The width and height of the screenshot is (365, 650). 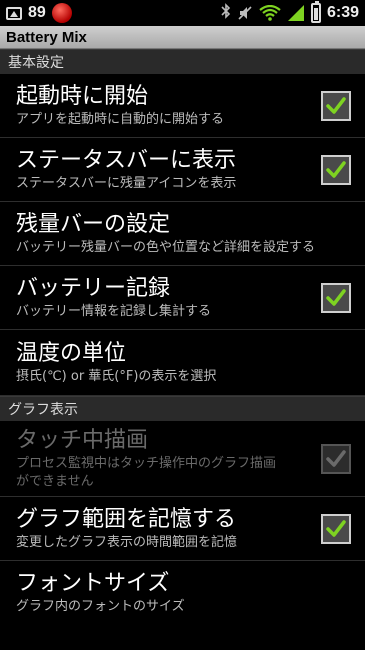 I want to click on pref-start-on-launch: 起動時に開始 アプリを起動時に自動的に開始する, so click(x=182, y=106).